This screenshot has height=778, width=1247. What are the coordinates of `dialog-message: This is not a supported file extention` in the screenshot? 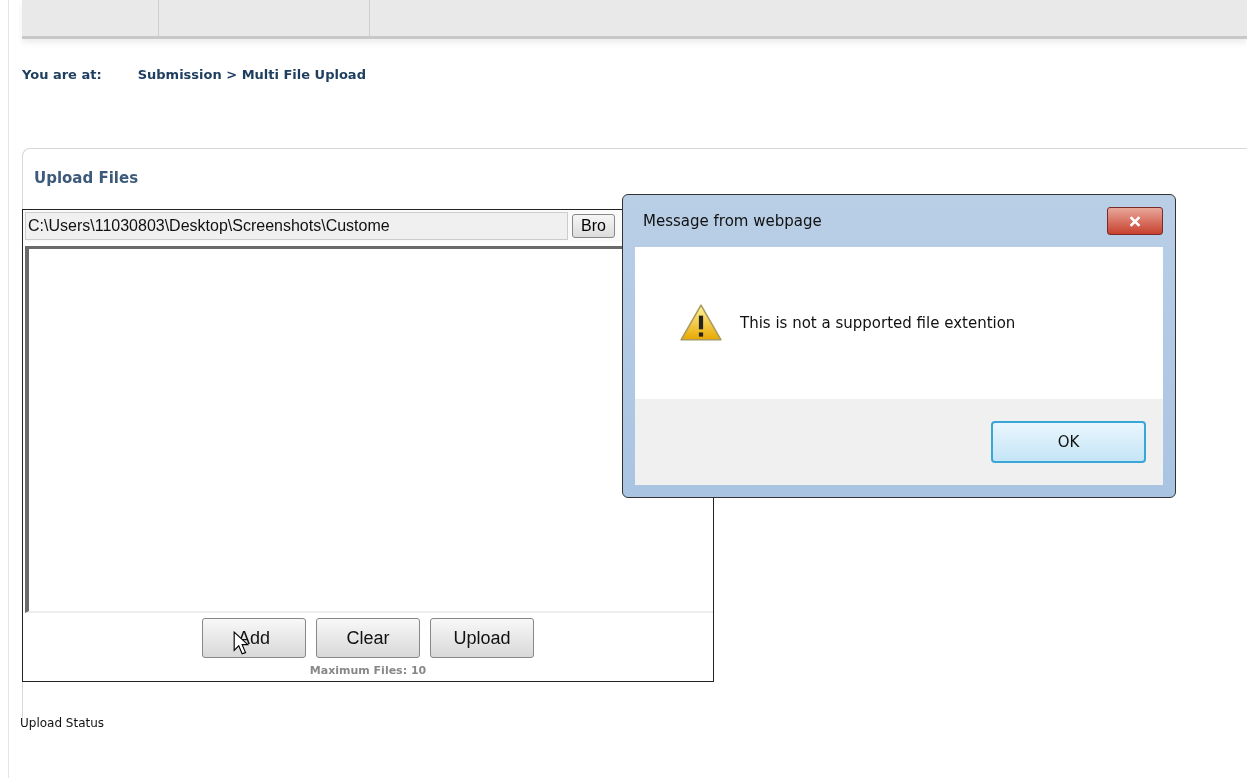 It's located at (878, 323).